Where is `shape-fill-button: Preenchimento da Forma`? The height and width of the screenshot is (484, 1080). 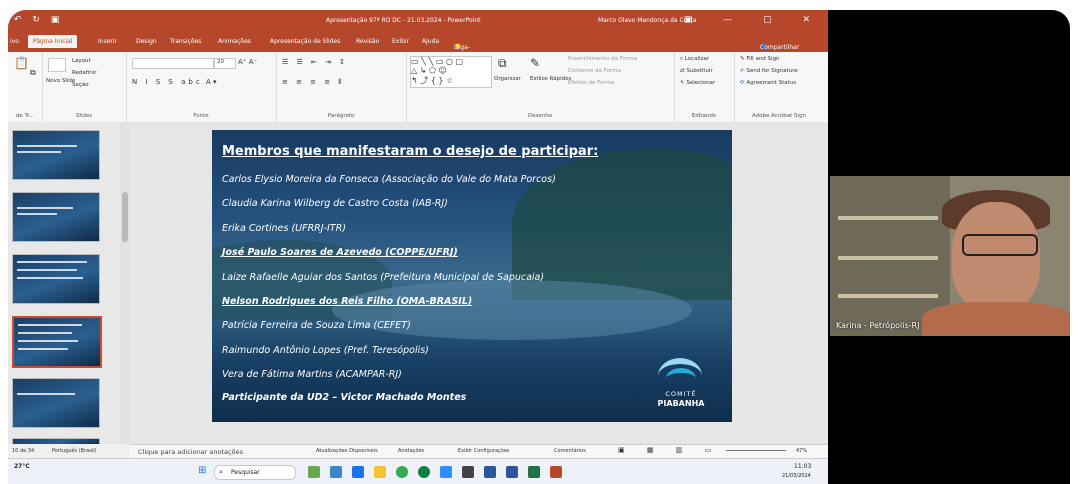 shape-fill-button: Preenchimento da Forma is located at coordinates (602, 59).